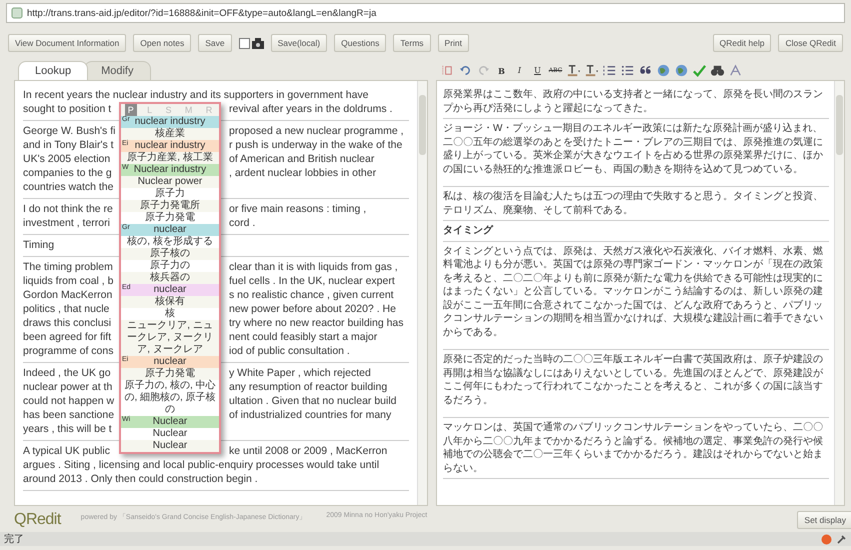 The height and width of the screenshot is (550, 851). What do you see at coordinates (170, 314) in the screenshot?
I see `translation: 核` at bounding box center [170, 314].